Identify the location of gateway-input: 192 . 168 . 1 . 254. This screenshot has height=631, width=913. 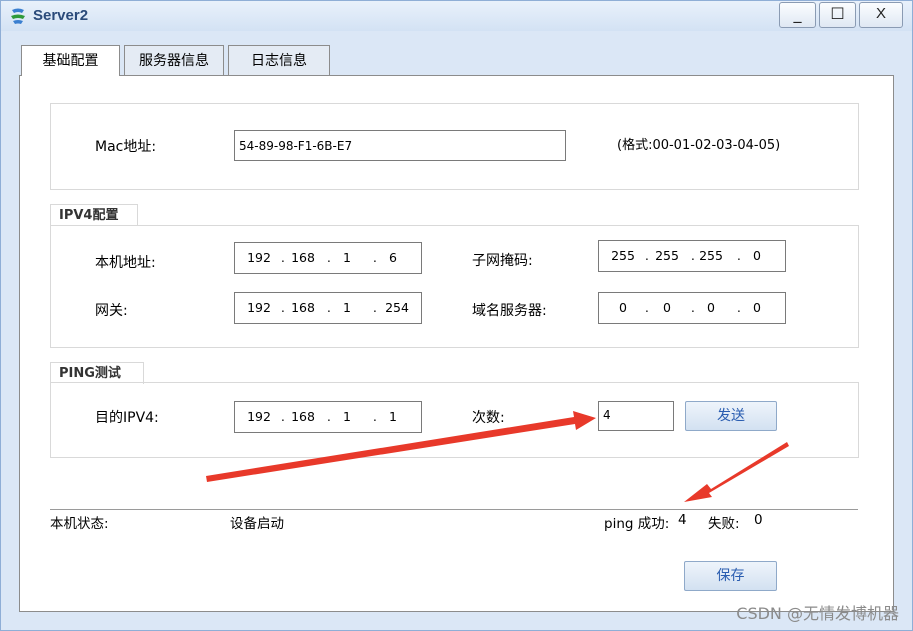
(328, 308).